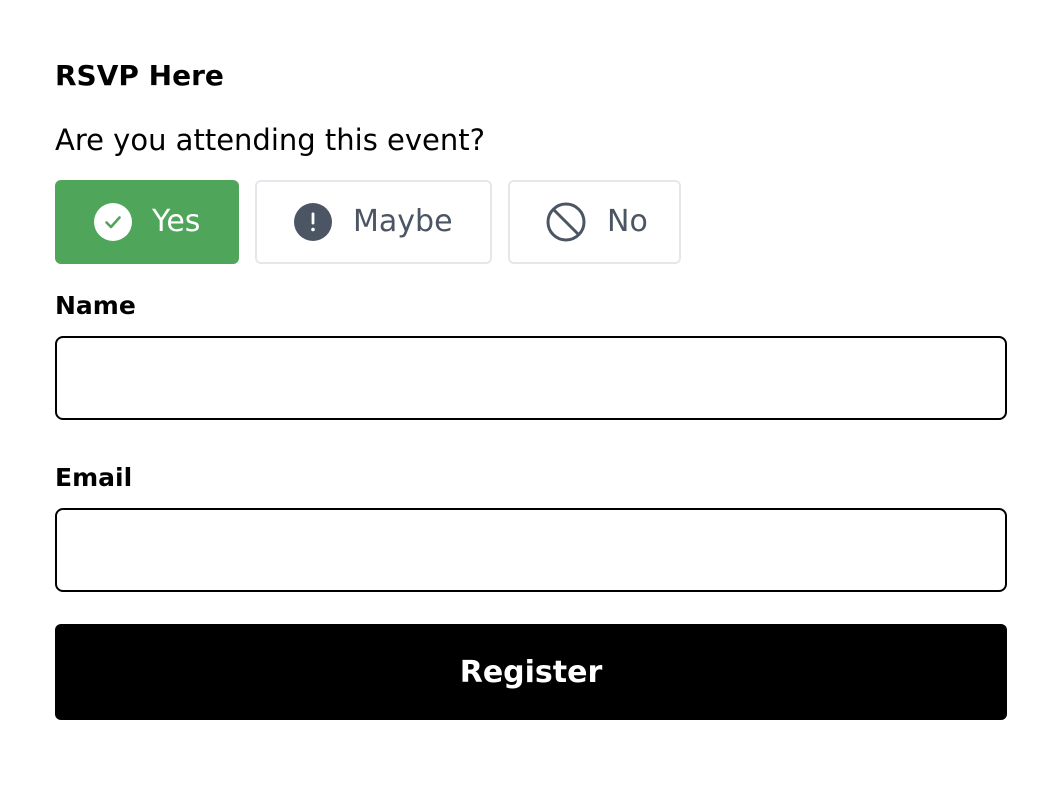 The width and height of the screenshot is (1062, 800). What do you see at coordinates (594, 222) in the screenshot?
I see `option-no-button: No` at bounding box center [594, 222].